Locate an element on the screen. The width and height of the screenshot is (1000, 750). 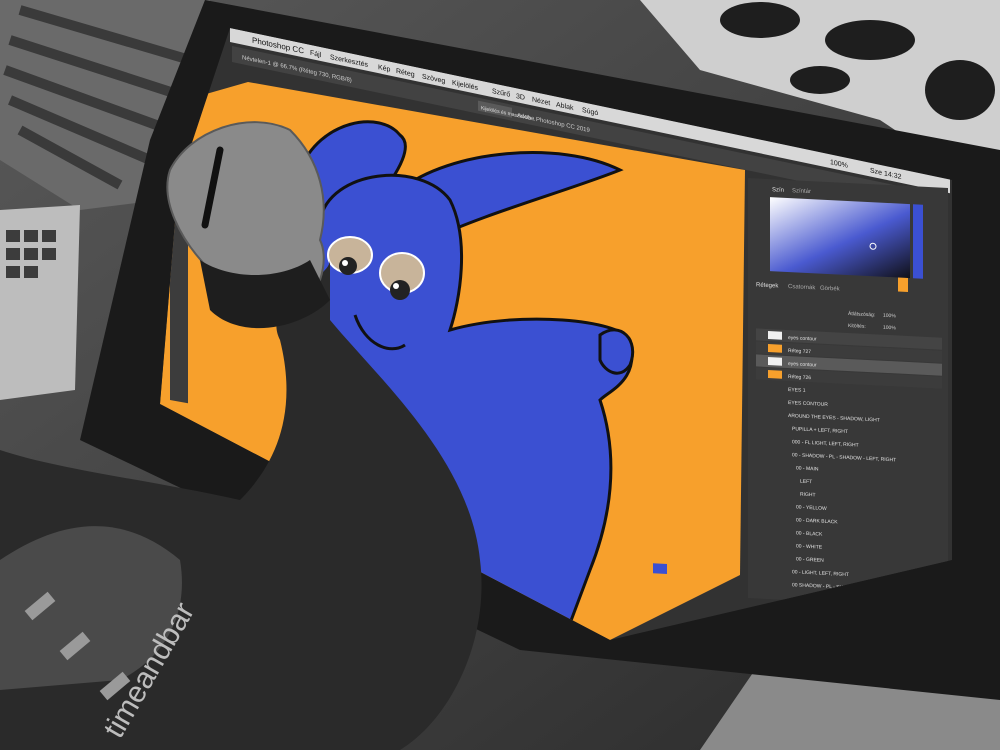
svg-text: RIGHT is located at coordinates (808, 495).